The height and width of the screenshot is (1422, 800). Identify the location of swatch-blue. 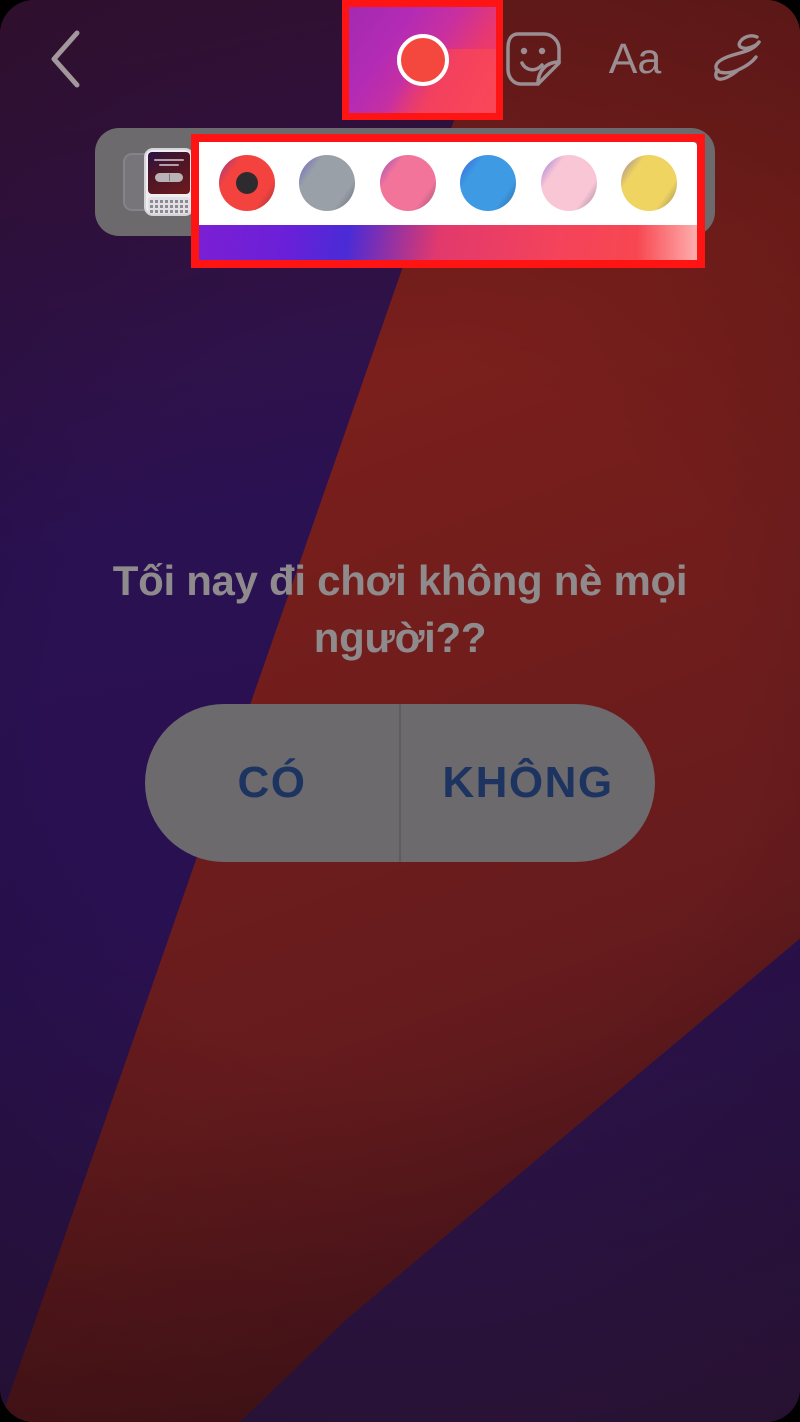
(488, 183).